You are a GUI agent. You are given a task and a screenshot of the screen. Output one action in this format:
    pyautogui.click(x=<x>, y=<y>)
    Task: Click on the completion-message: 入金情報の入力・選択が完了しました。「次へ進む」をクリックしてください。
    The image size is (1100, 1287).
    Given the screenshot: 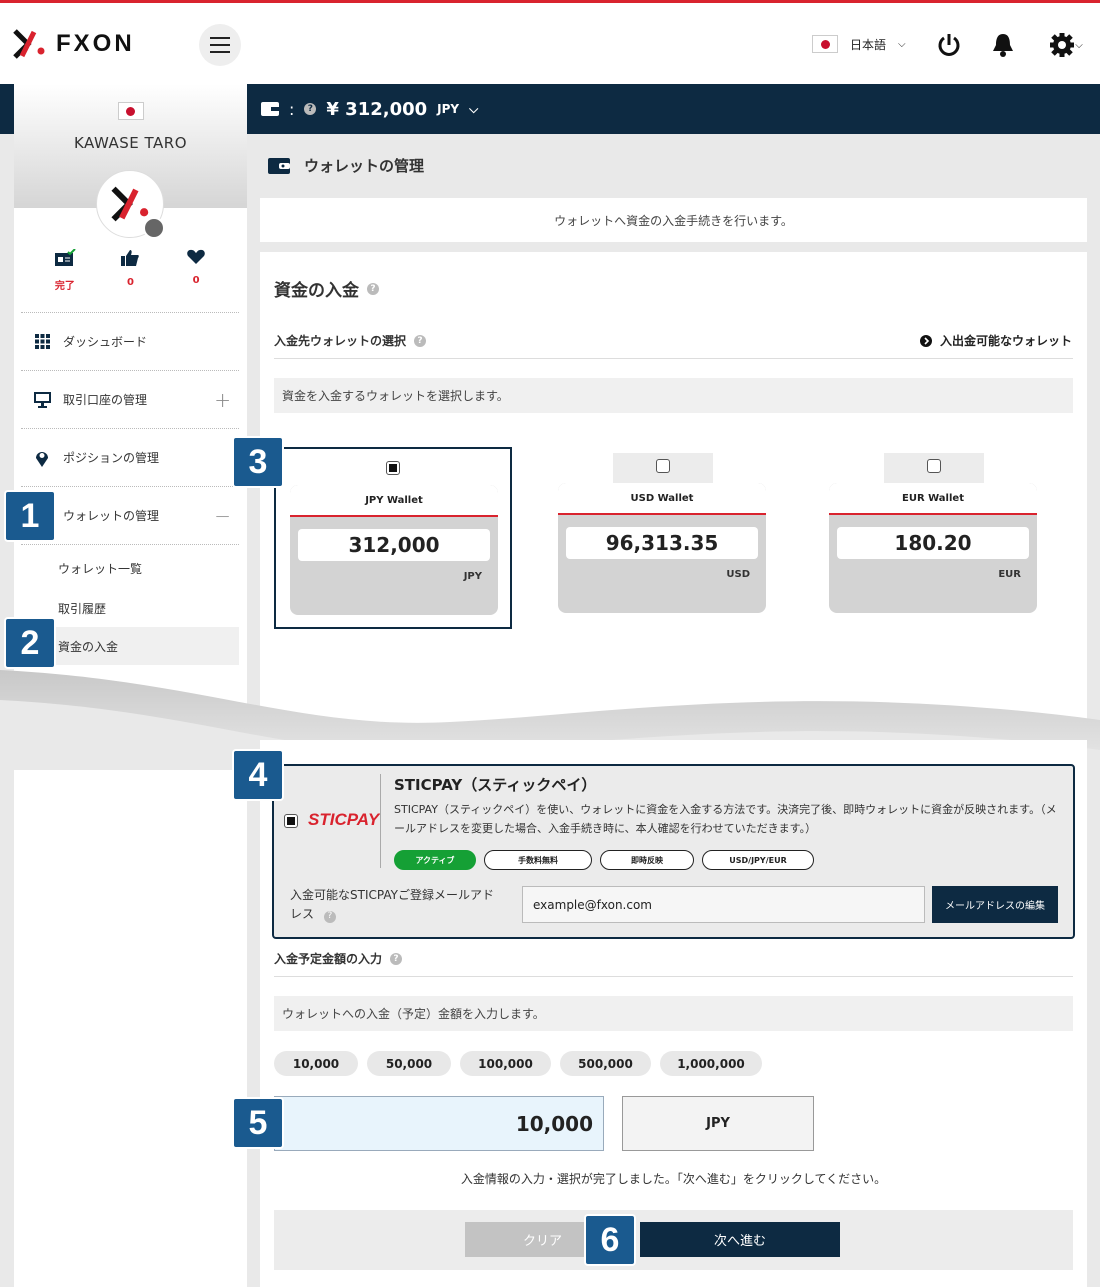 What is the action you would take?
    pyautogui.click(x=673, y=1179)
    